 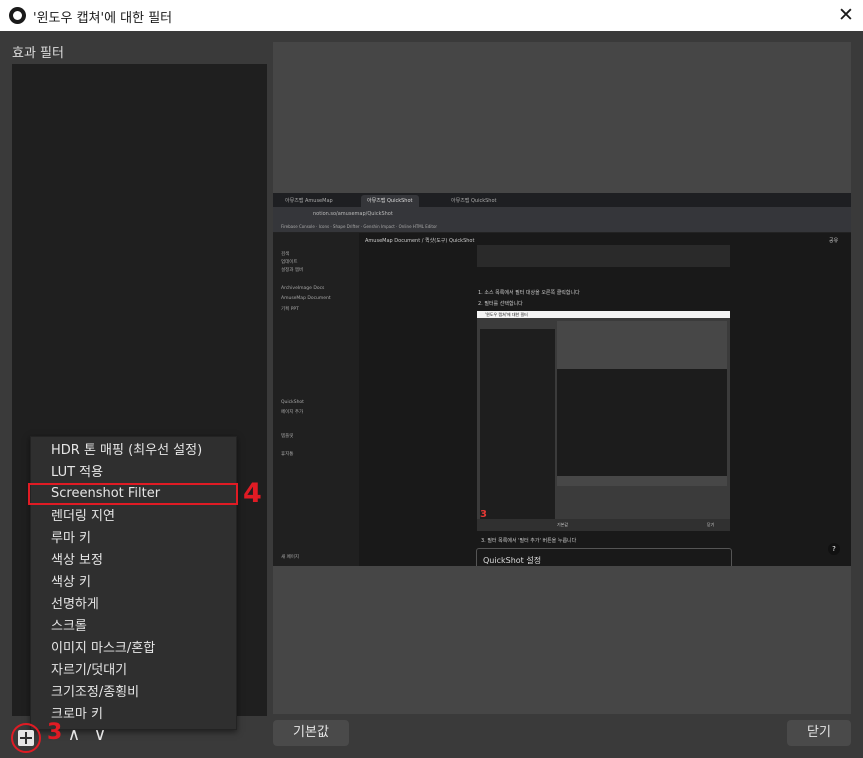 What do you see at coordinates (290, 557) in the screenshot?
I see `sidebar-entry: 새 페이지` at bounding box center [290, 557].